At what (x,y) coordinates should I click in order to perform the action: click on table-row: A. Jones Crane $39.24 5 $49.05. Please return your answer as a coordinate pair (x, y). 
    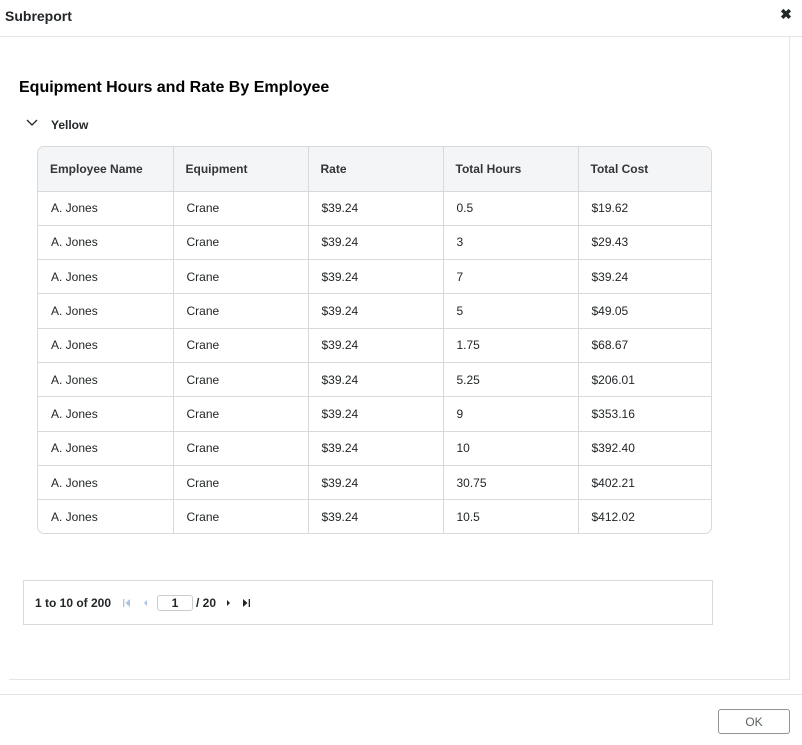
    Looking at the image, I should click on (374, 311).